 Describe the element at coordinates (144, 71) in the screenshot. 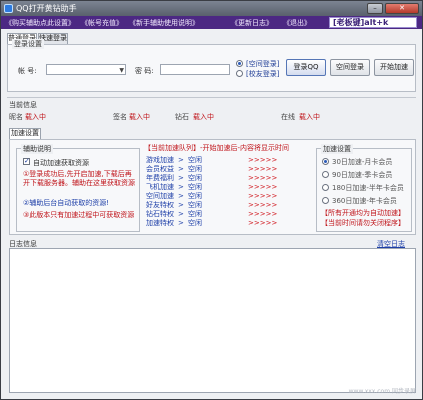

I see `password-label: 密 码:` at that location.